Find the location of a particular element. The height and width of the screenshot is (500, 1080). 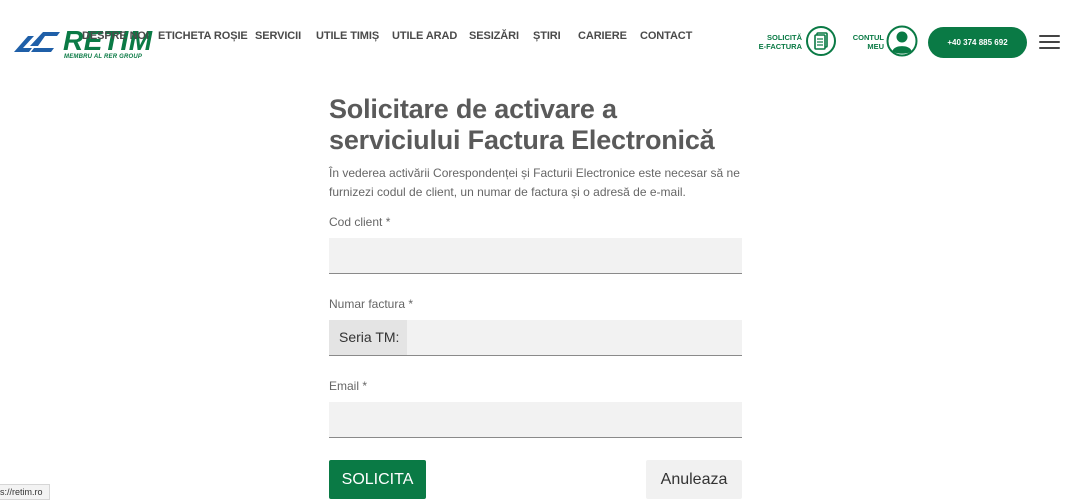

nav-contact: CONTACT is located at coordinates (666, 36).